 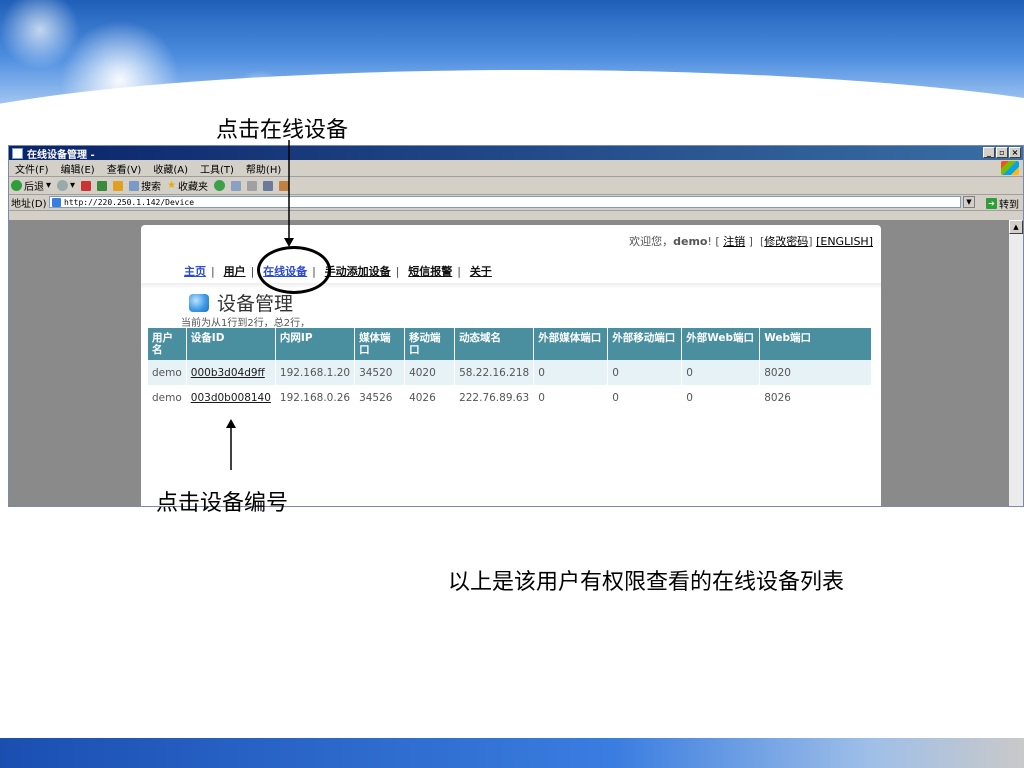 I want to click on highlight-circle, so click(x=294, y=270).